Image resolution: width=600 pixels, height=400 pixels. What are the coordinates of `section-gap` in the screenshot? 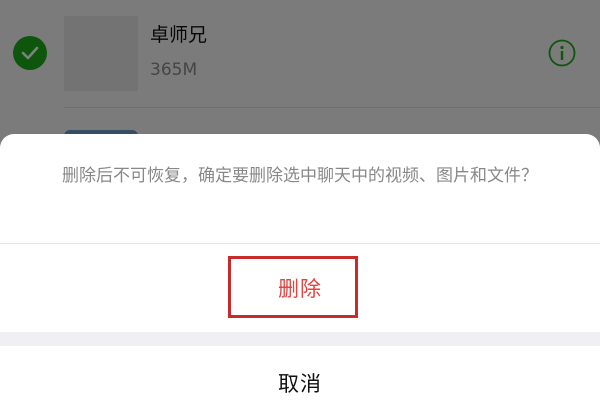 It's located at (300, 339).